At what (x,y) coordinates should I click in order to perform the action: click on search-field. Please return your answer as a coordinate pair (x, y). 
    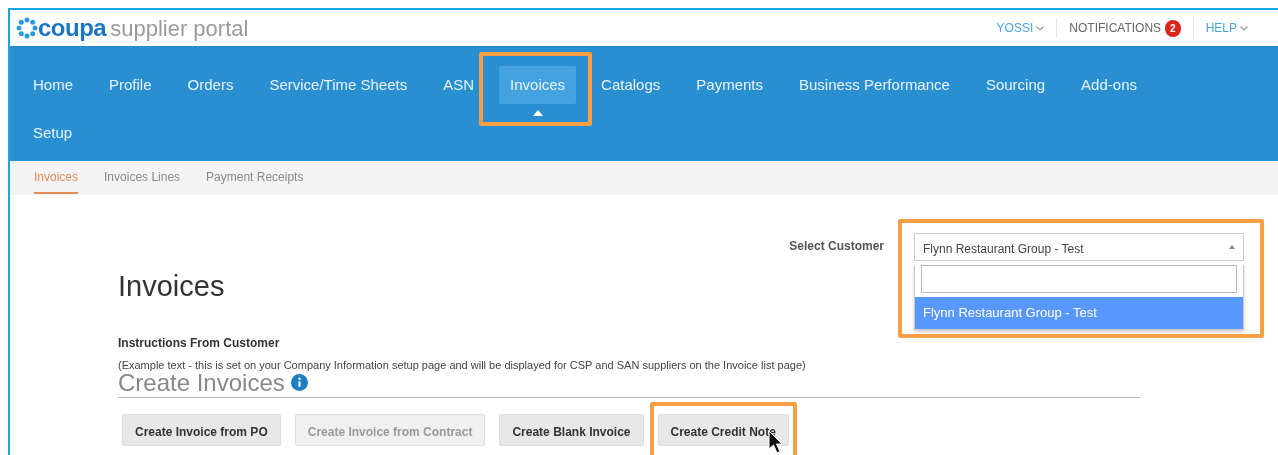
    Looking at the image, I should click on (1079, 279).